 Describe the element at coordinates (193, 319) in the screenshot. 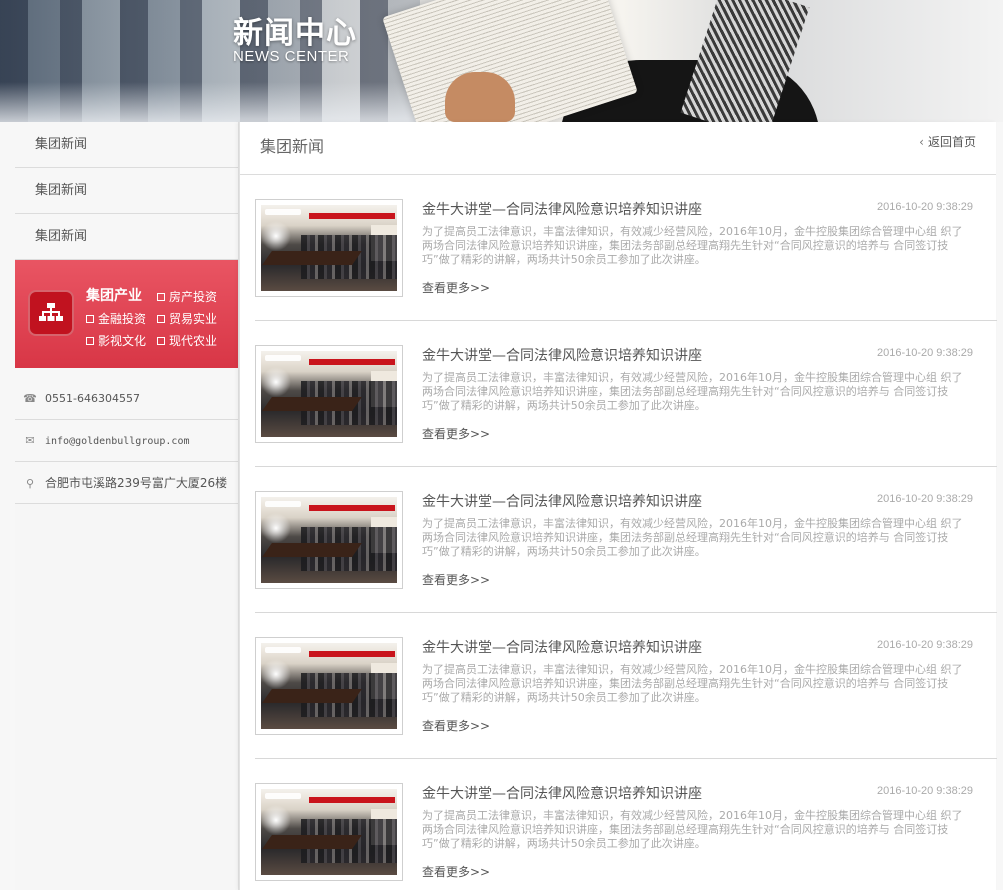

I see `industry-link-label: 贸易实业` at that location.